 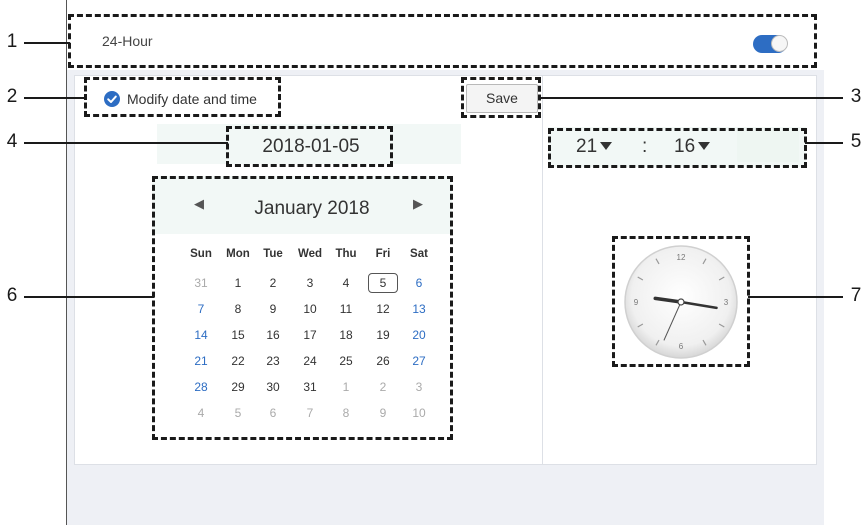 What do you see at coordinates (587, 146) in the screenshot?
I see `hour-value: 21` at bounding box center [587, 146].